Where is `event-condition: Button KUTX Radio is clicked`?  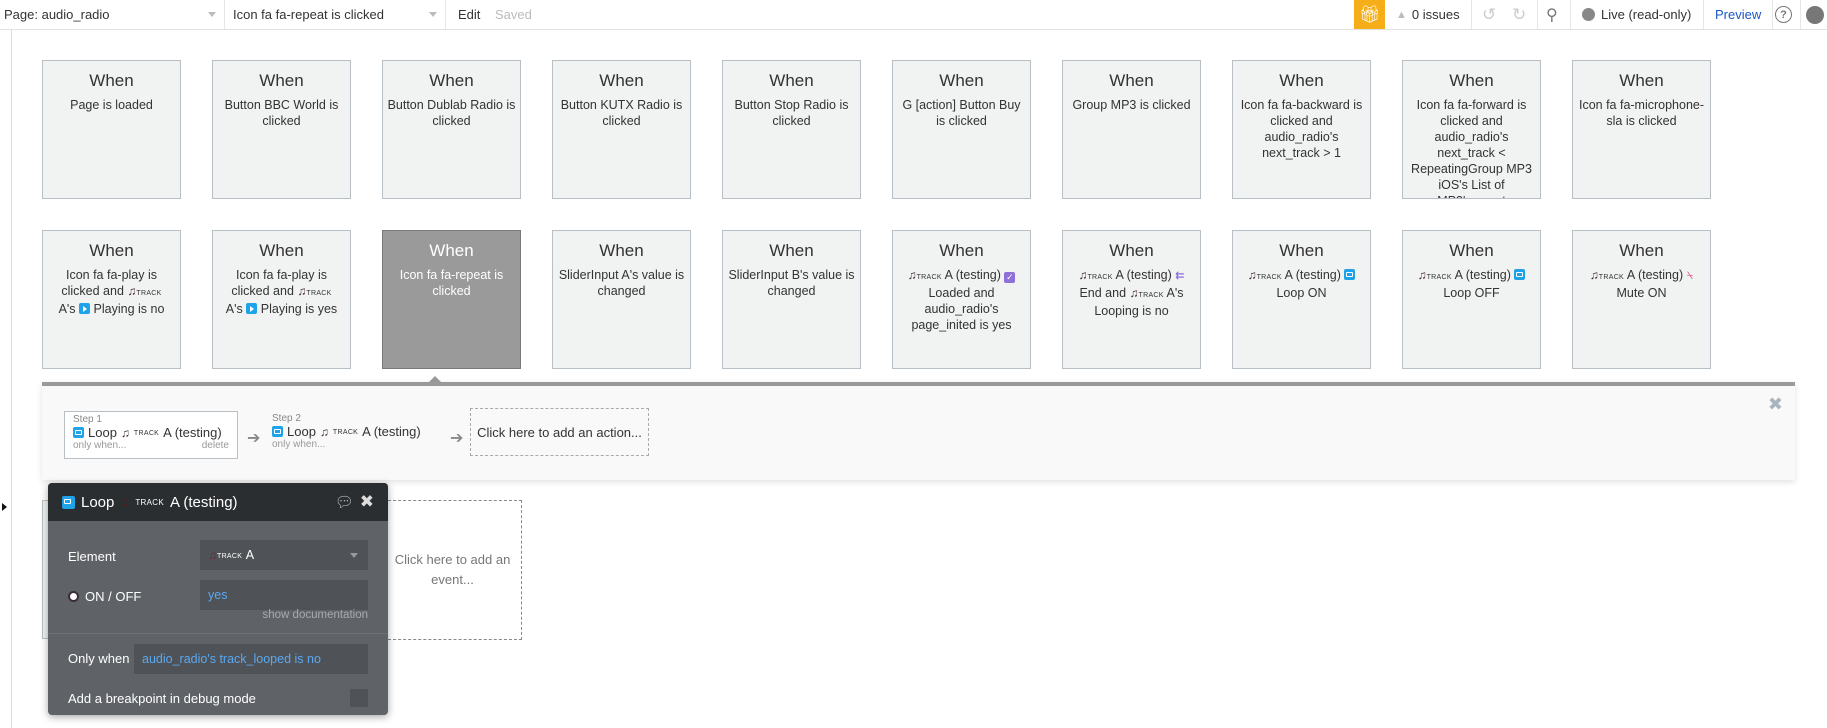
event-condition: Button KUTX Radio is clicked is located at coordinates (621, 113).